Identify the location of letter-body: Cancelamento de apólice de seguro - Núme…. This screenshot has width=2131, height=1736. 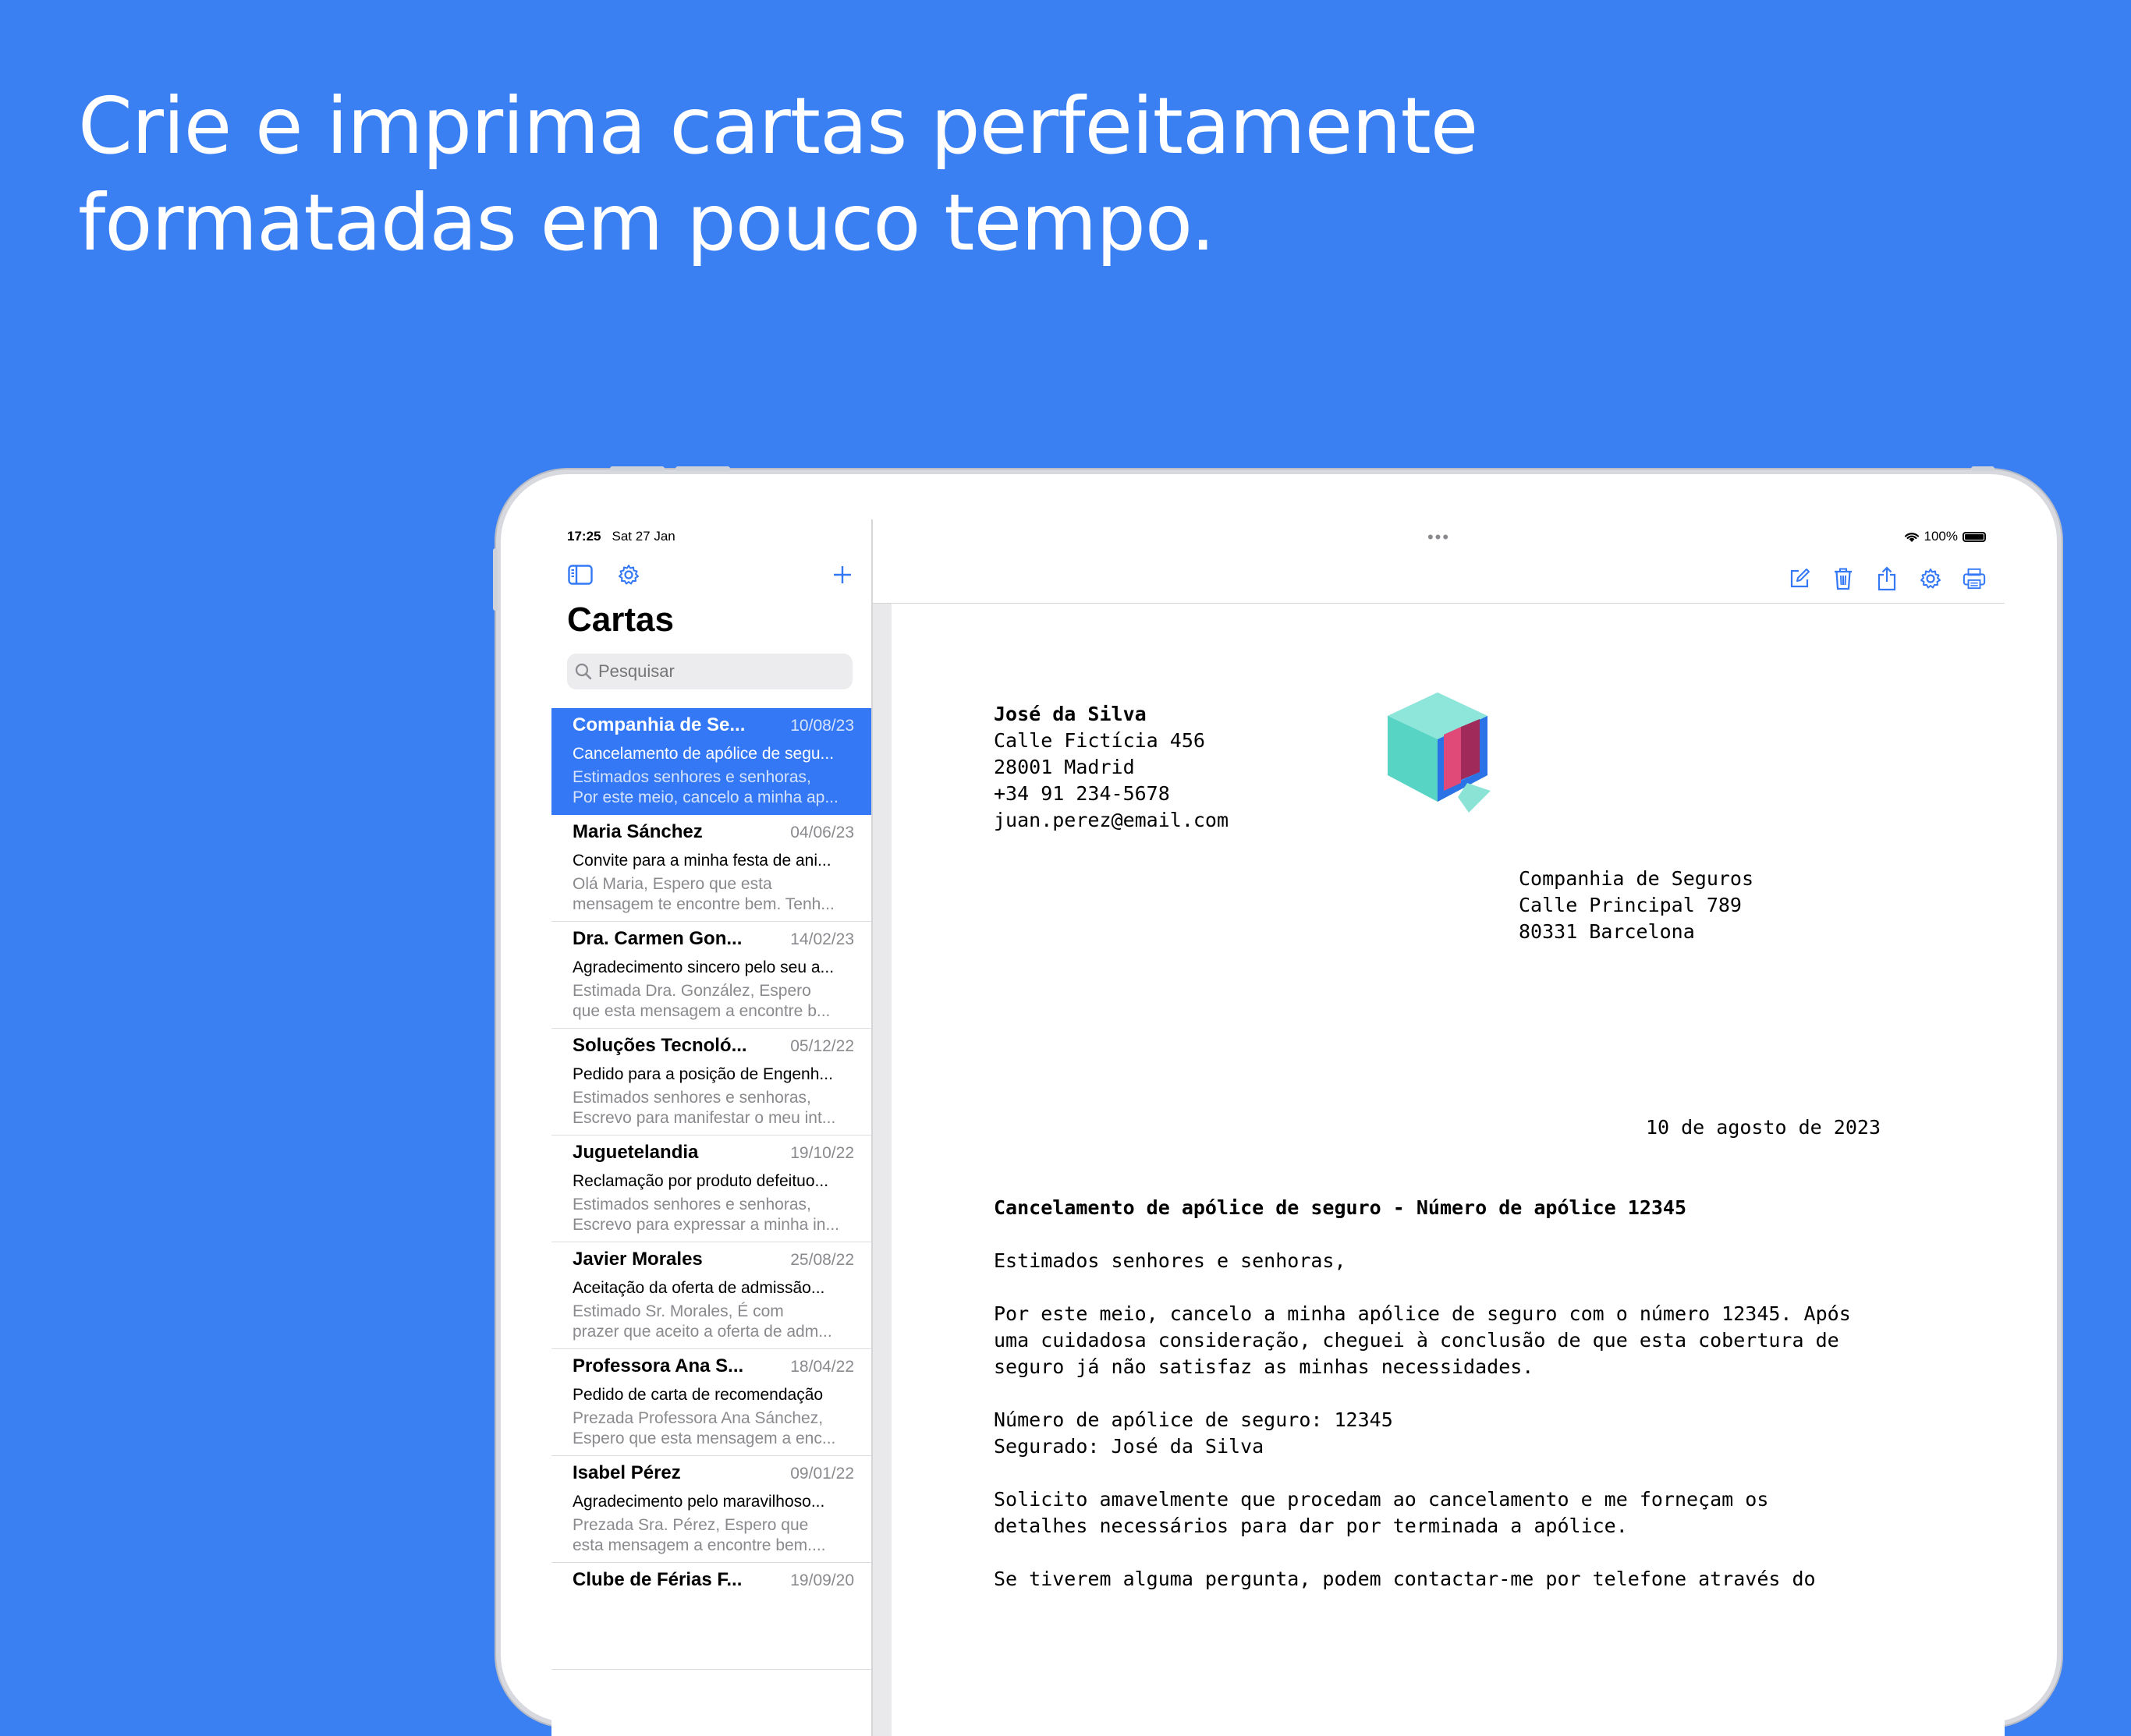
(1446, 1407).